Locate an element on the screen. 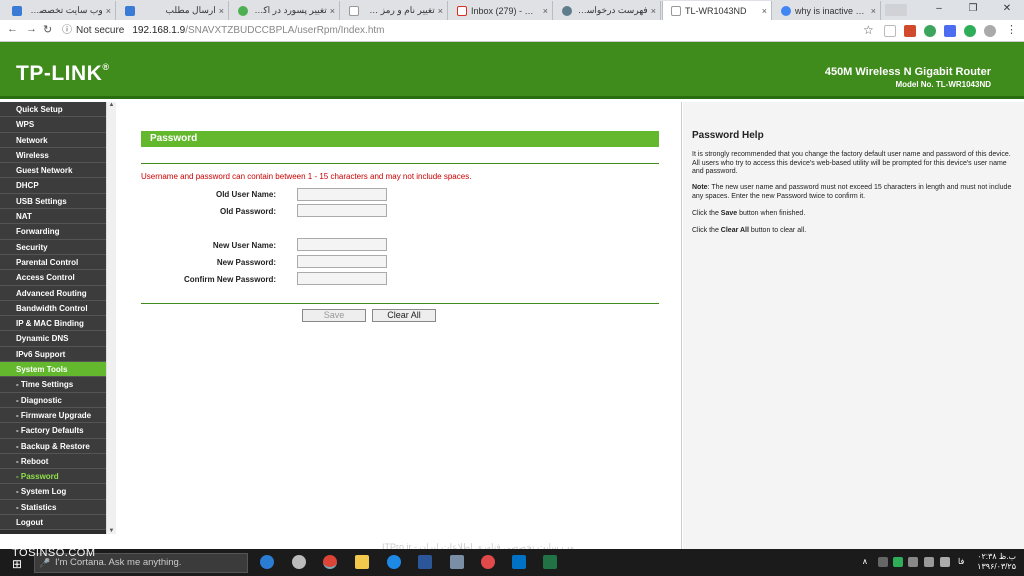 Image resolution: width=1024 pixels, height=576 pixels. sidebar-item-usb-settings: USB Settings is located at coordinates (53, 201).